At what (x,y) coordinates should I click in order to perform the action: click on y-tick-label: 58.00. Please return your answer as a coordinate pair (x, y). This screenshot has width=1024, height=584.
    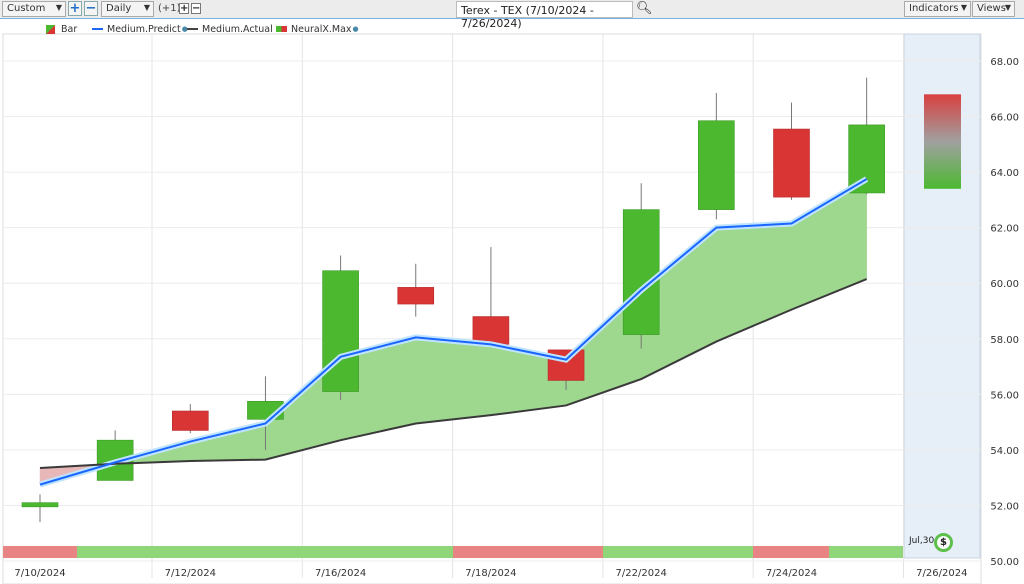
    Looking at the image, I should click on (1004, 340).